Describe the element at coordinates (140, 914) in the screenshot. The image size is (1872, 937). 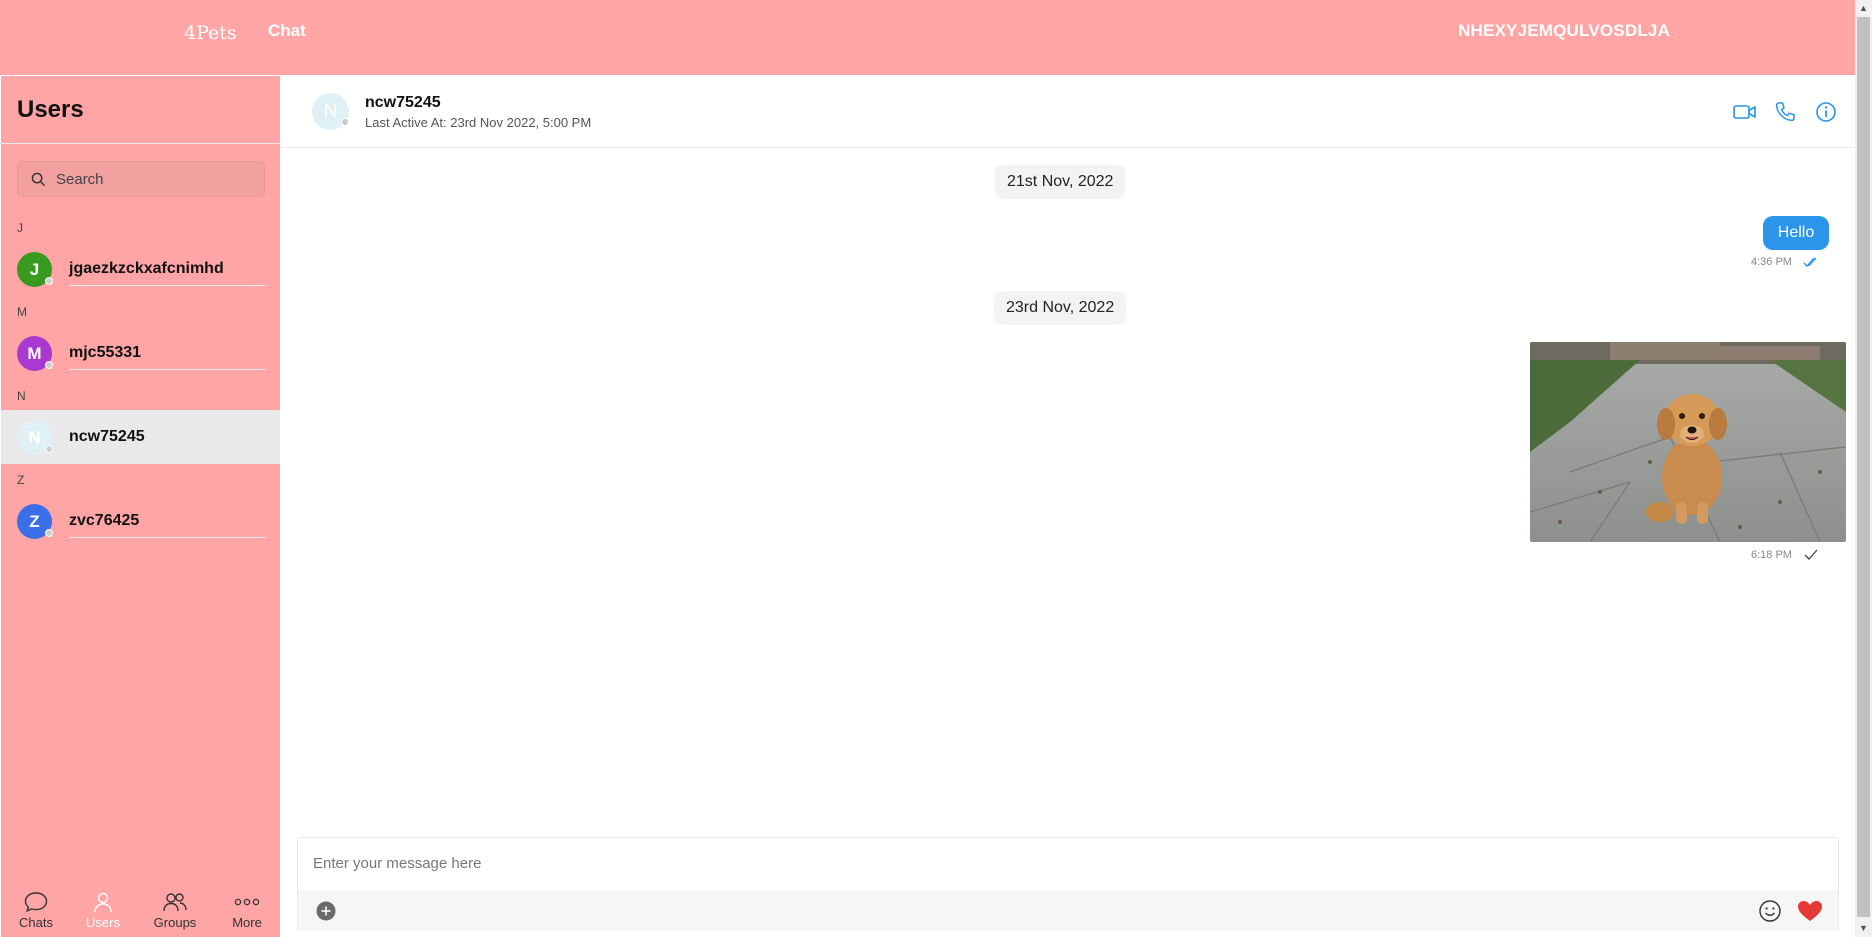
I see `bottom-nav: Chats Users Groups More` at that location.